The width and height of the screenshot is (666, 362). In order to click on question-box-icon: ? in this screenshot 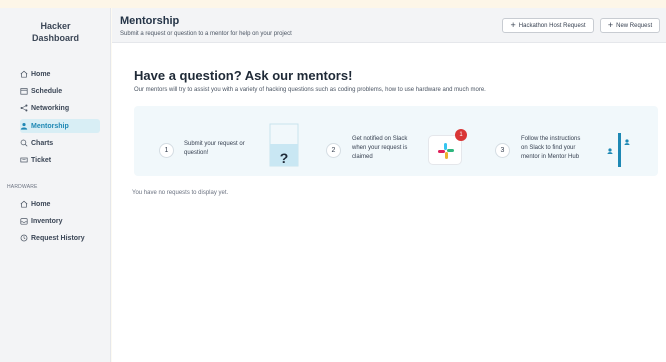, I will do `click(284, 145)`.